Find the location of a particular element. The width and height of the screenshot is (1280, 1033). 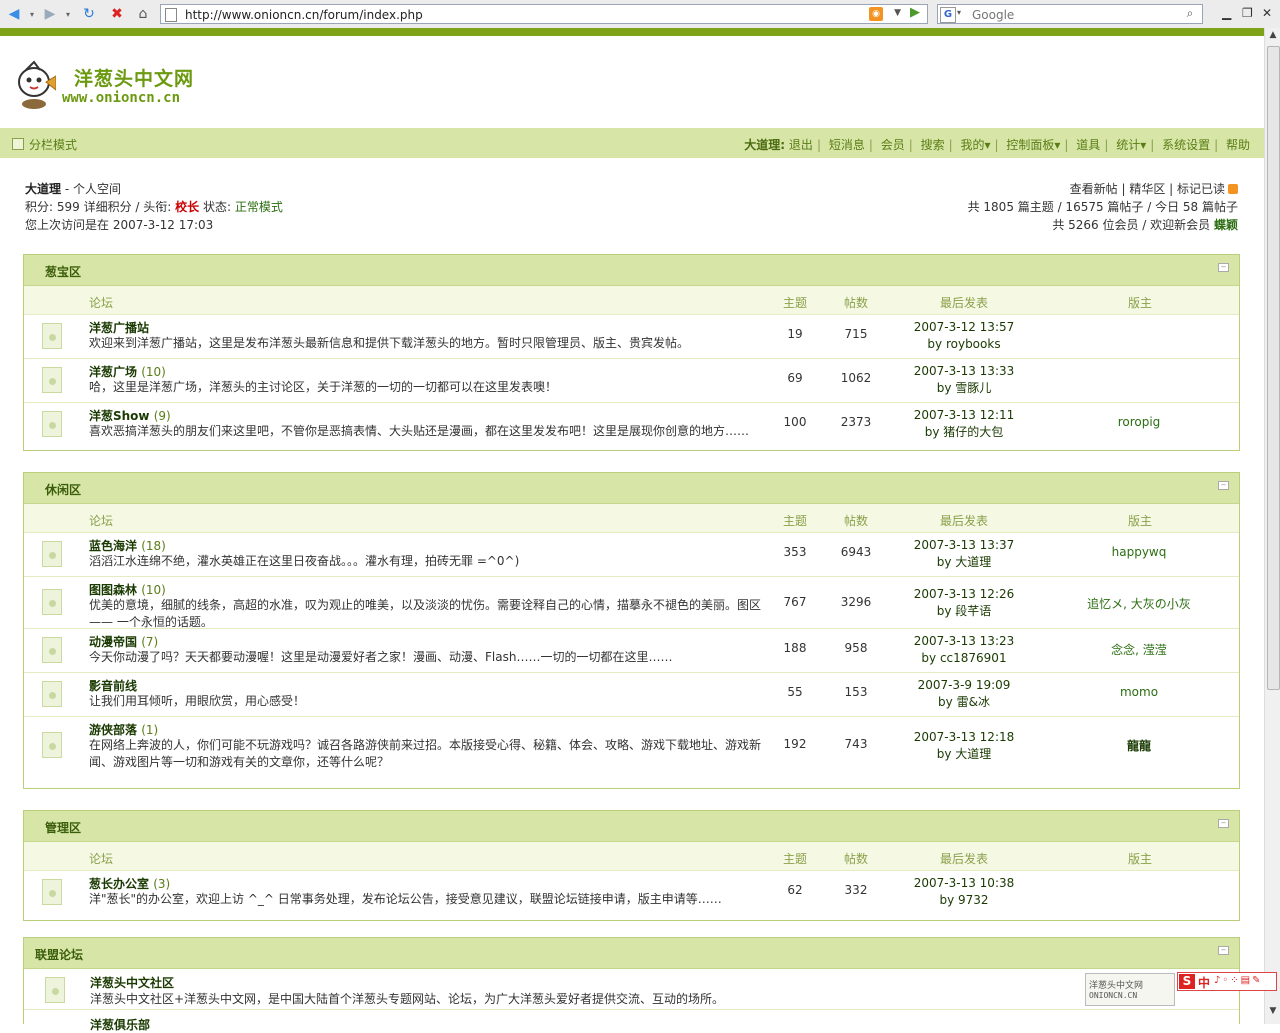

vertical-scrollbar: ▲ ▼ is located at coordinates (1272, 526).